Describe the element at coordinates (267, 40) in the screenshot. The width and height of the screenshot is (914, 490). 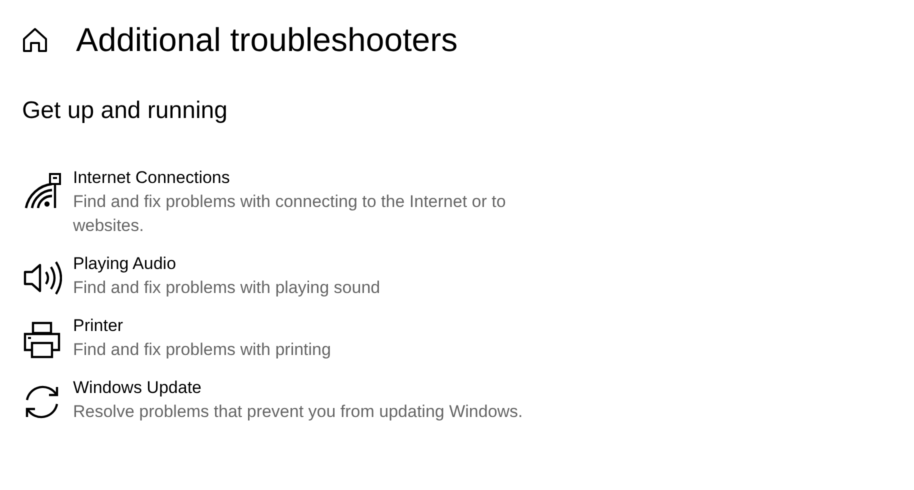
I see `page-title: Additional troubleshooters` at that location.